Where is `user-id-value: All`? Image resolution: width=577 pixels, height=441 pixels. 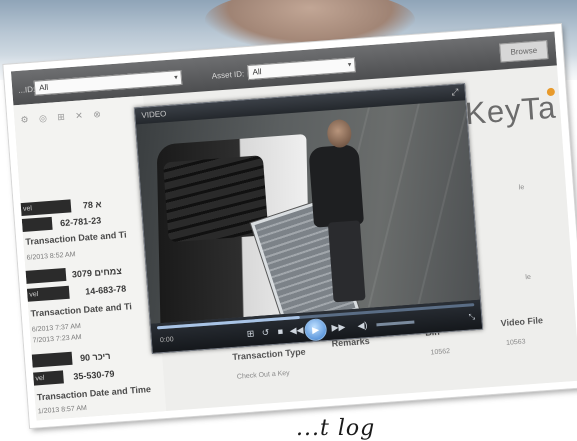
user-id-value: All is located at coordinates (43, 87).